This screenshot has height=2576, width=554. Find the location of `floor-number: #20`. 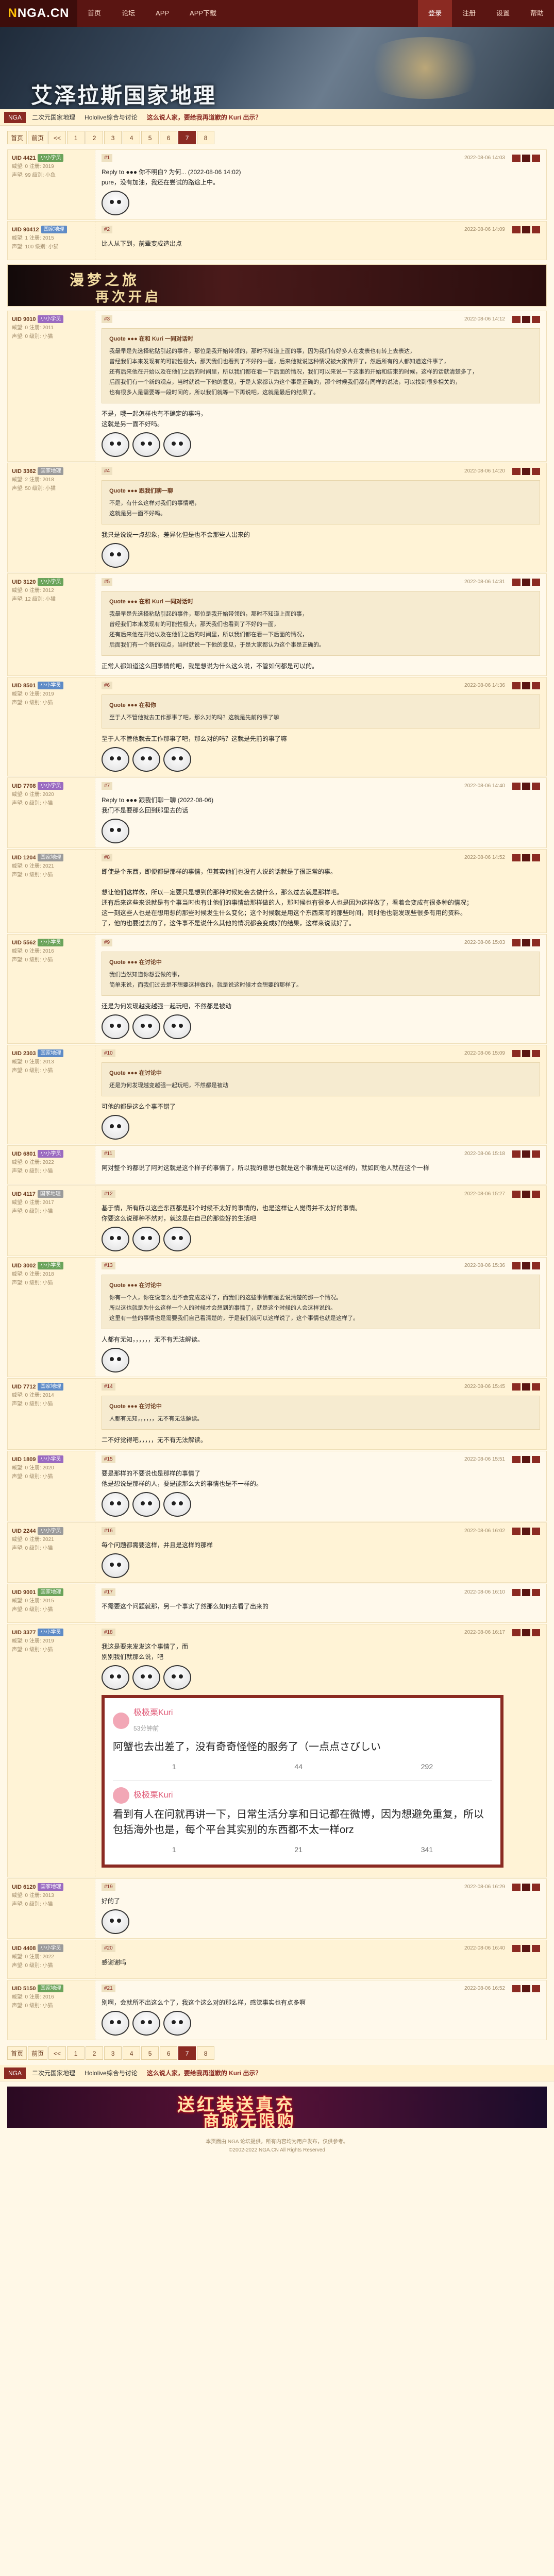

floor-number: #20 is located at coordinates (109, 1948).